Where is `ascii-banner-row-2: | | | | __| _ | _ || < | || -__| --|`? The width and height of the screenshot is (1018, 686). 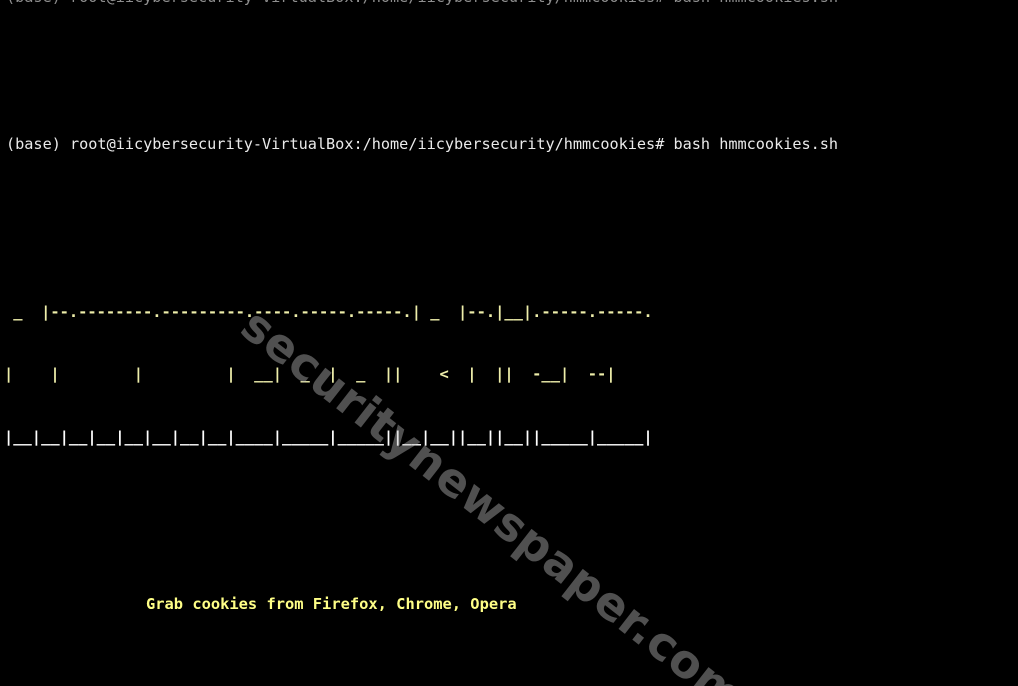
ascii-banner-row-2: | | | | __| _ | _ || < | || -__| --| is located at coordinates (509, 374).